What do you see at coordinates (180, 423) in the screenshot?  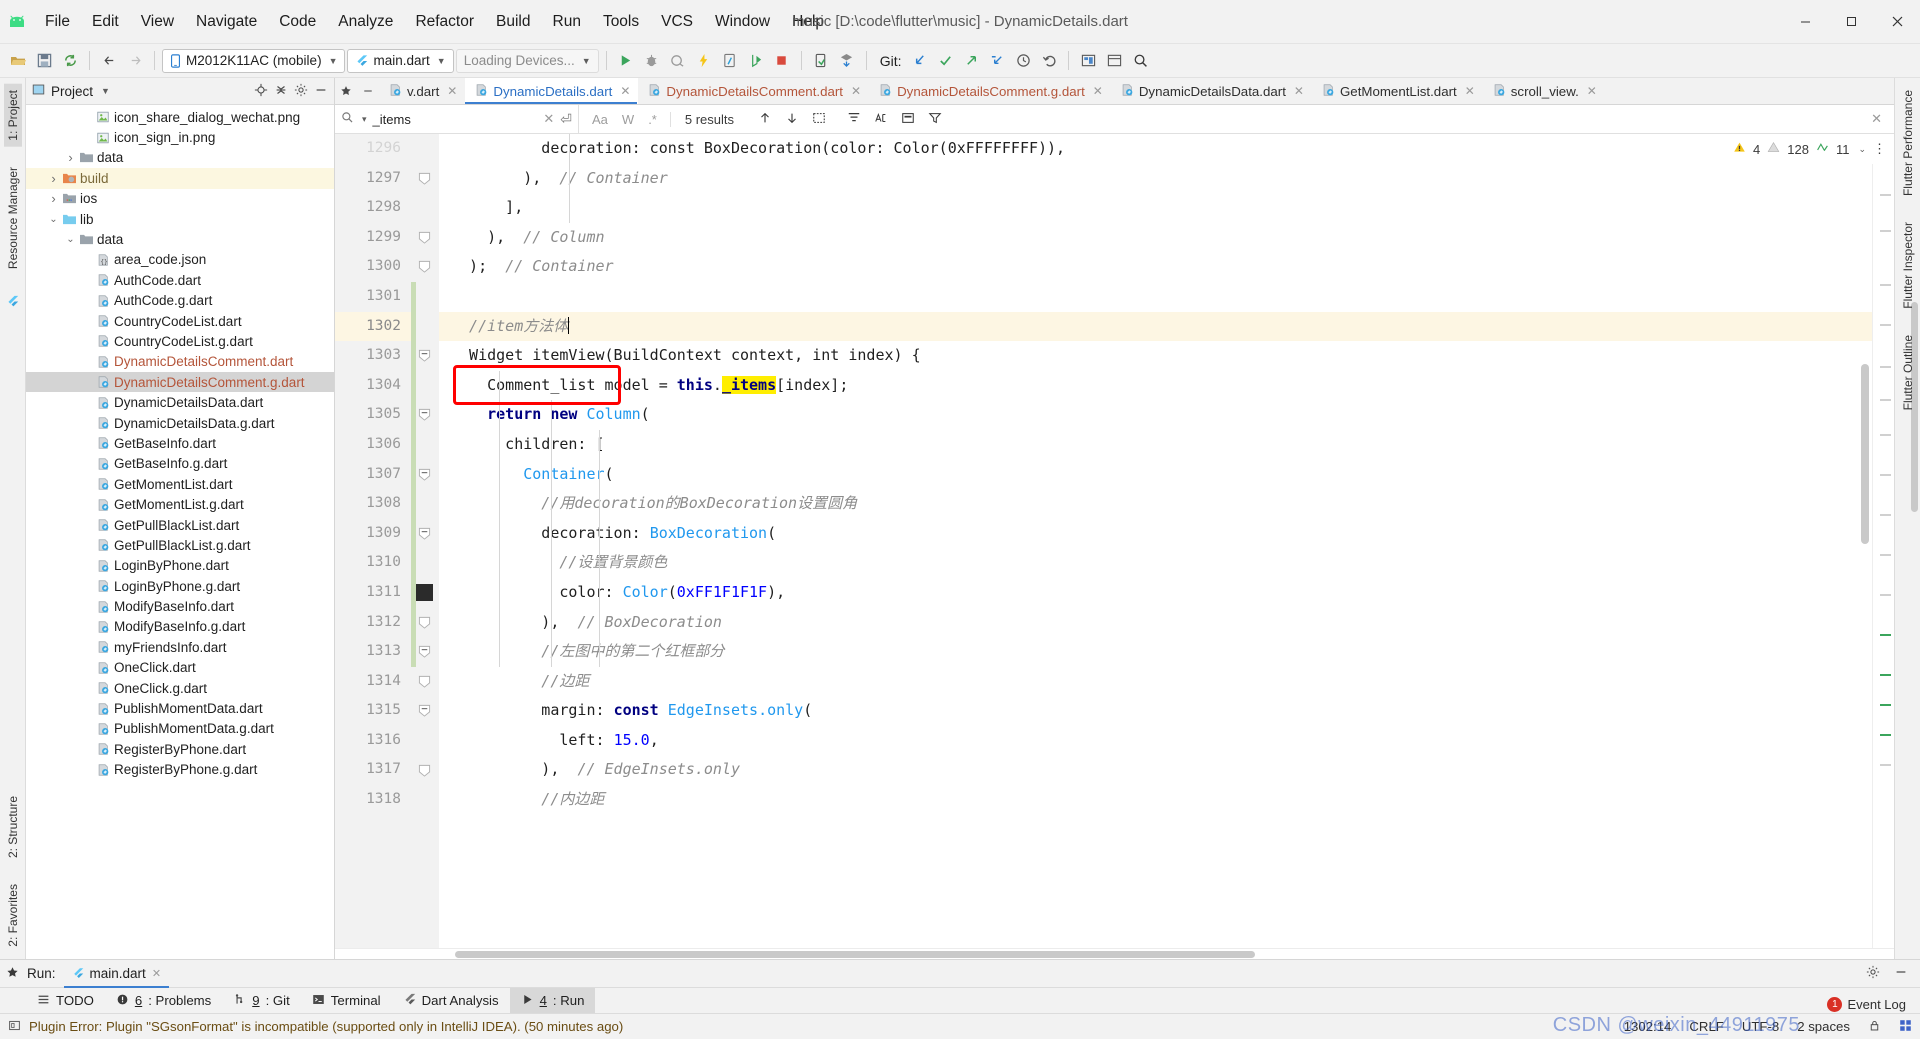 I see `tree-item: DynamicDetailsData.g.dart` at bounding box center [180, 423].